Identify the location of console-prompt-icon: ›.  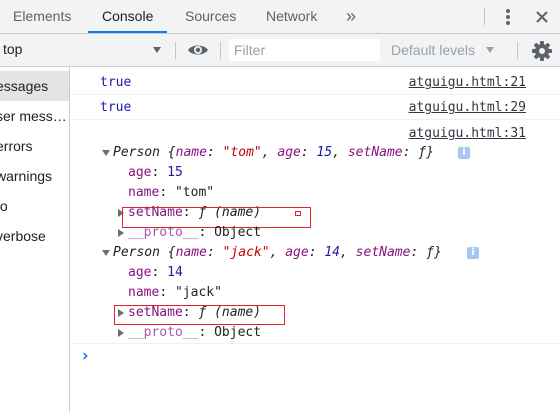
(85, 356).